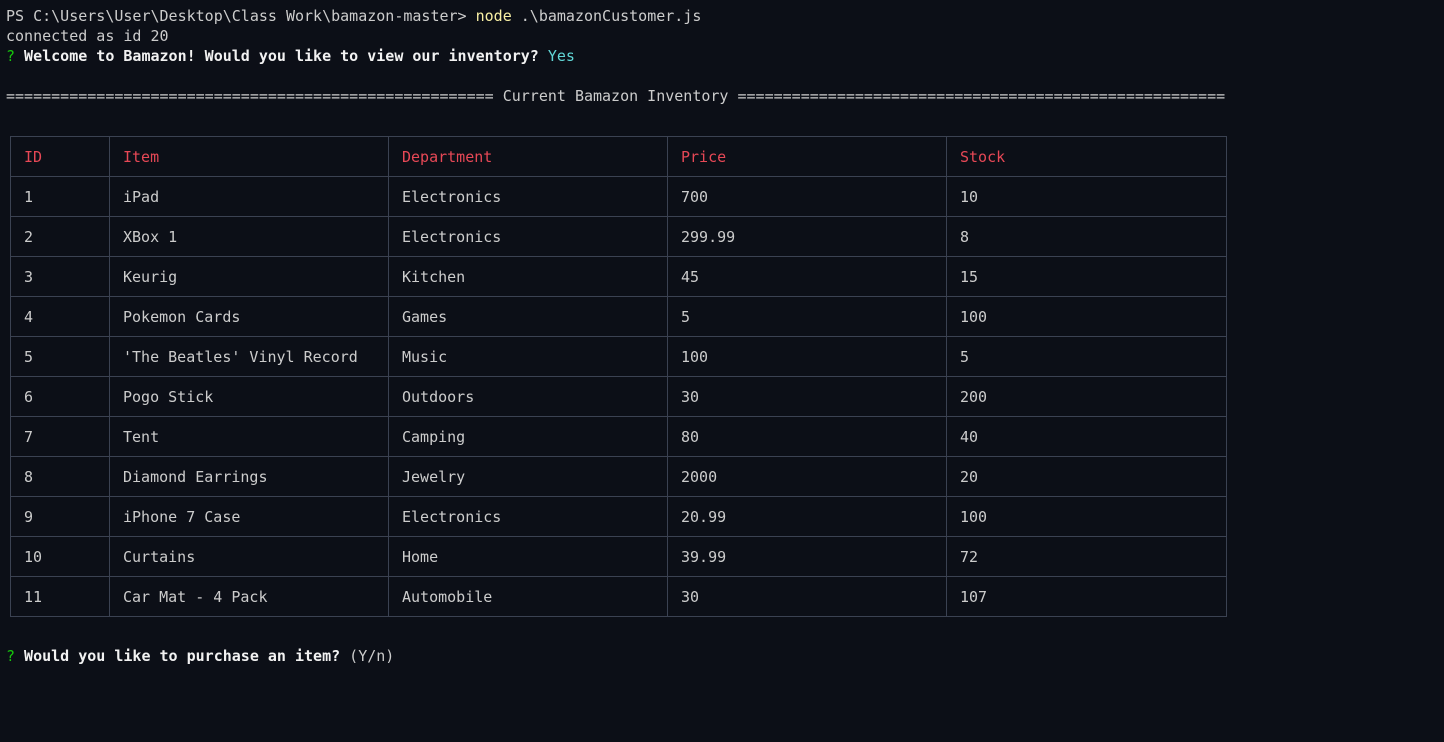 The image size is (1444, 742). I want to click on cell-item: iPhone 7 Case, so click(249, 516).